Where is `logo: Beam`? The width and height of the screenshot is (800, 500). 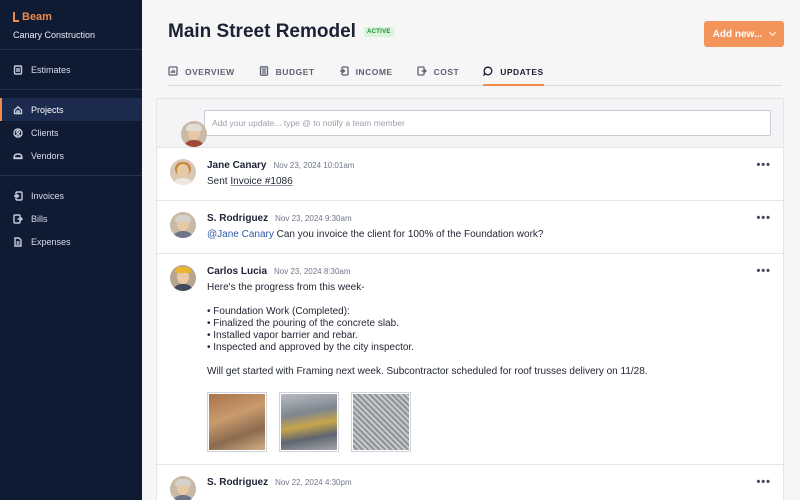 logo: Beam is located at coordinates (71, 17).